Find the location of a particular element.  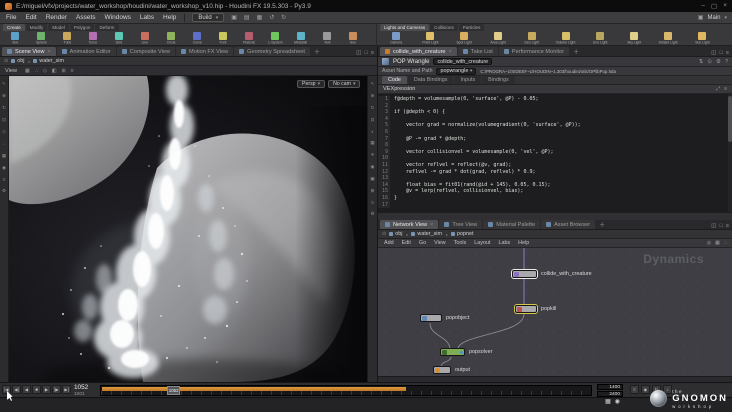

shelf-tool: Spot Light is located at coordinates (464, 38).